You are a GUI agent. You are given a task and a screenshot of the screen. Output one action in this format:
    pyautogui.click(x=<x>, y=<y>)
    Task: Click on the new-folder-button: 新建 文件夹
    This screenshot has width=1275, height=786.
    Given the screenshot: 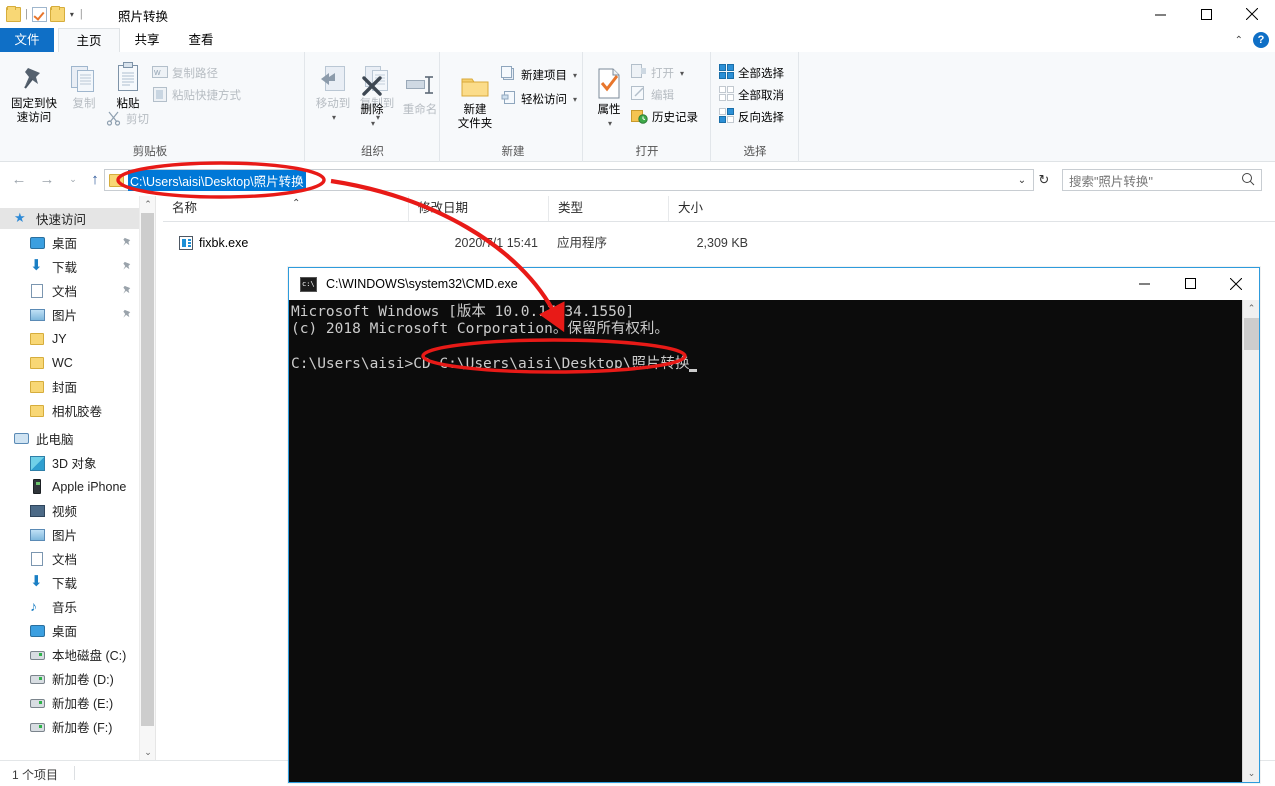 What is the action you would take?
    pyautogui.click(x=475, y=97)
    